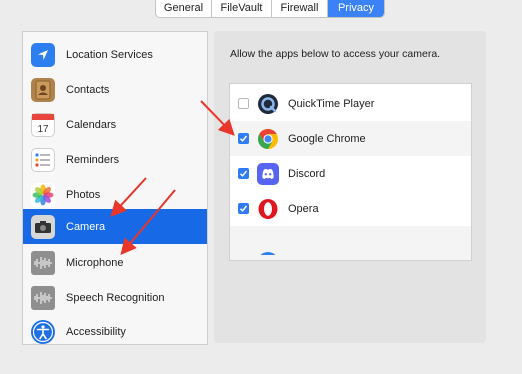  I want to click on tab-firewall: Firewall, so click(300, 8).